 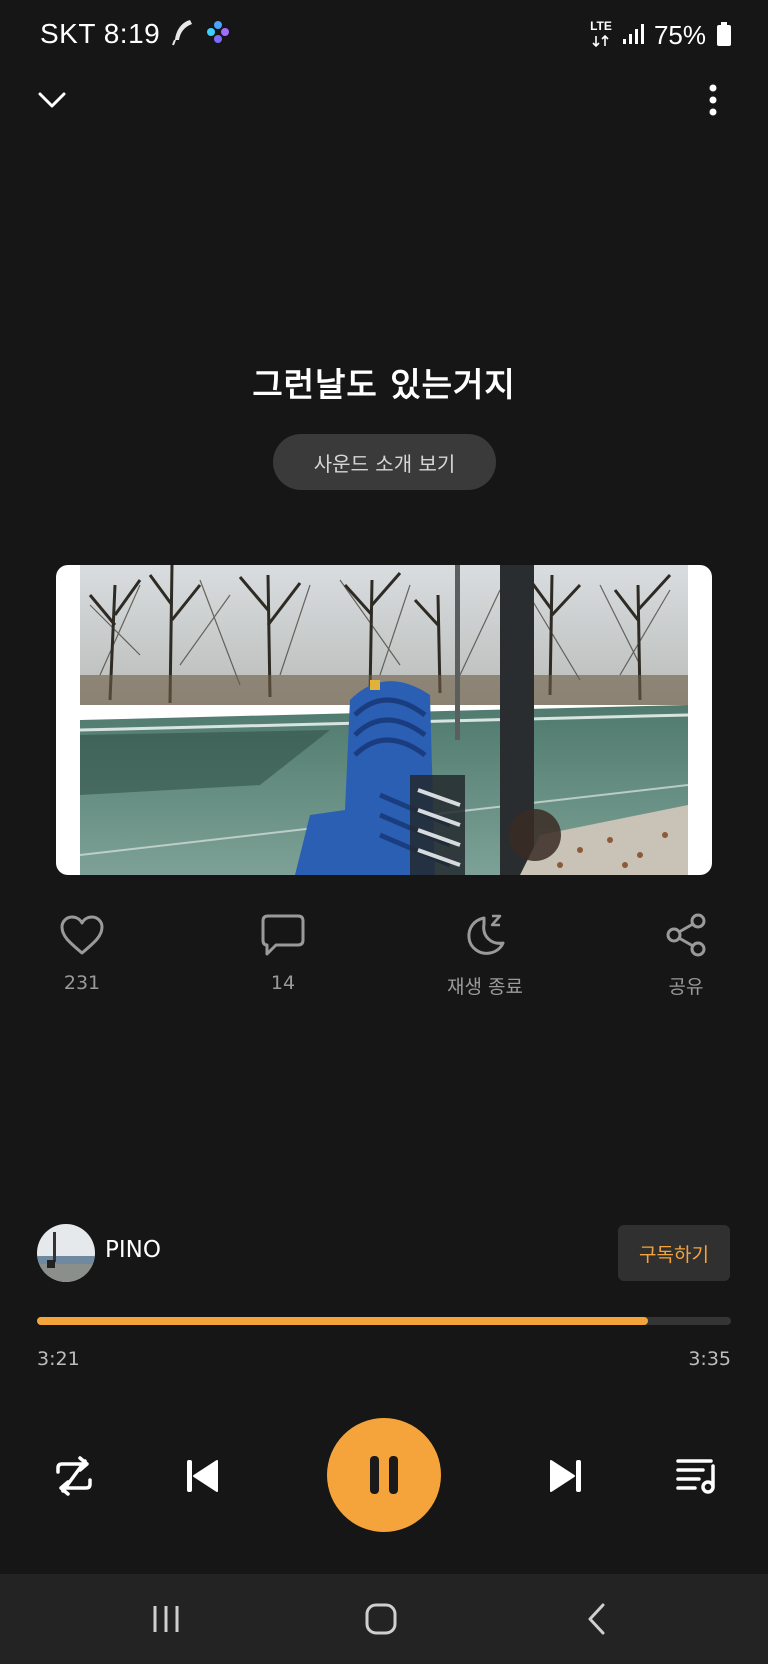 I want to click on skip-next-icon, so click(x=565, y=1476).